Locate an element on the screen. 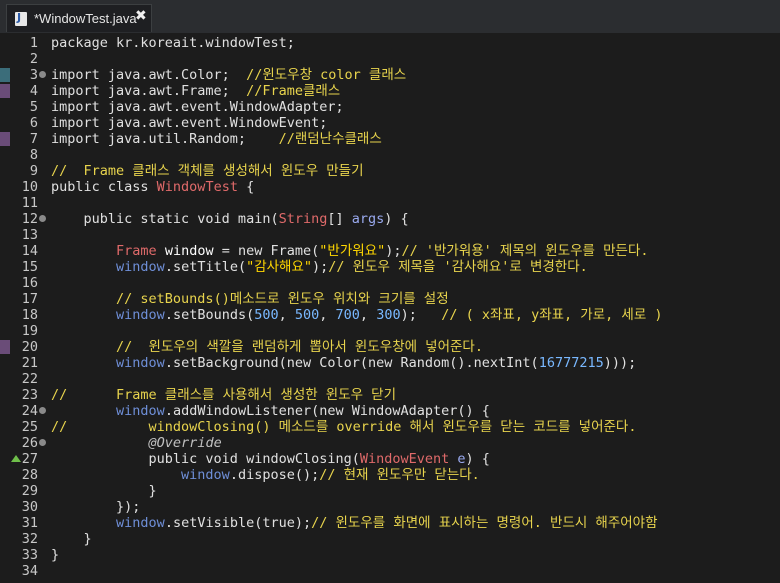  code-line: 32 } is located at coordinates (390, 539).